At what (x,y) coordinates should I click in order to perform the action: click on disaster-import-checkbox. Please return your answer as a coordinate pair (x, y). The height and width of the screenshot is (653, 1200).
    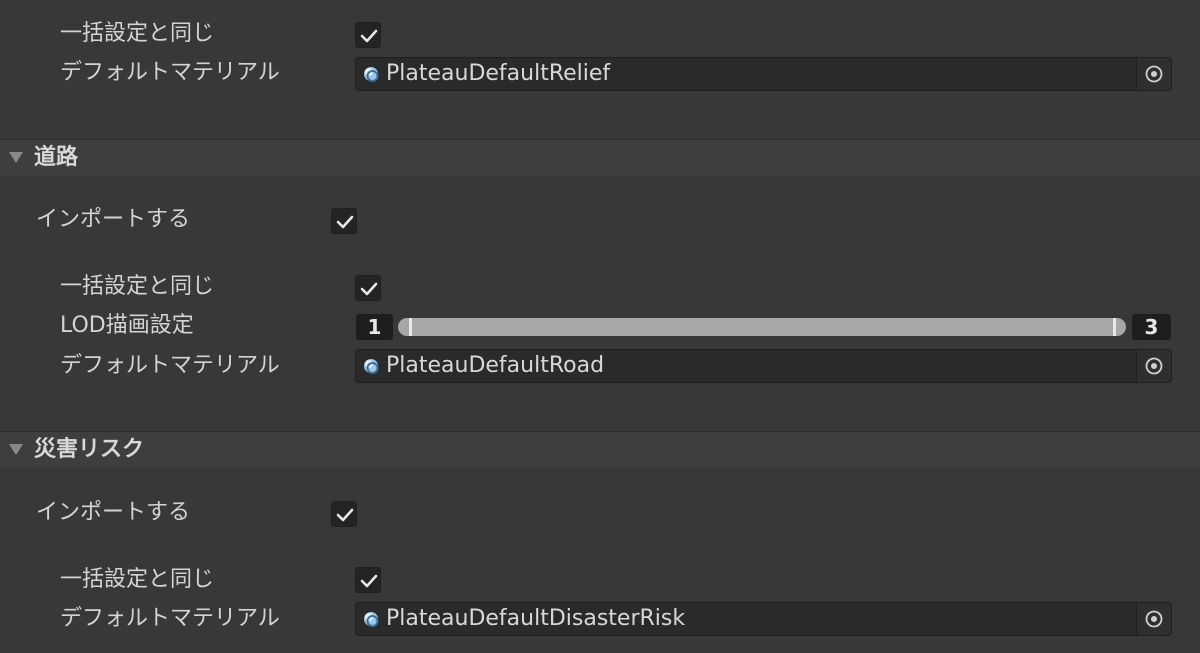
    Looking at the image, I should click on (344, 514).